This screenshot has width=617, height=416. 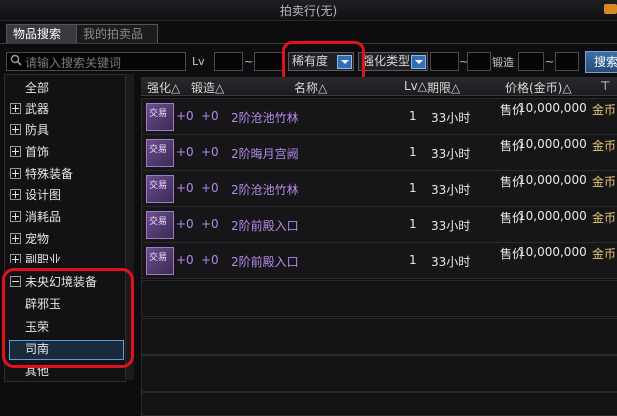 What do you see at coordinates (444, 61) in the screenshot?
I see `enhance-min-input` at bounding box center [444, 61].